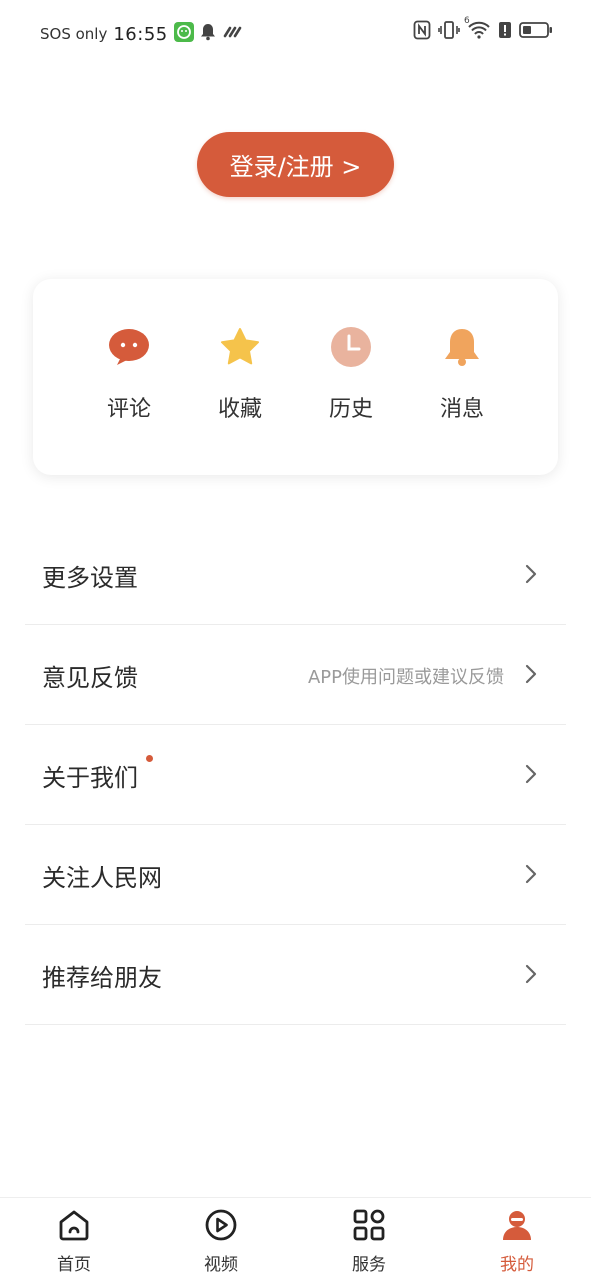 The image size is (591, 1281). I want to click on quick-actions-card: 评论 收藏 历史 消息, so click(295, 377).